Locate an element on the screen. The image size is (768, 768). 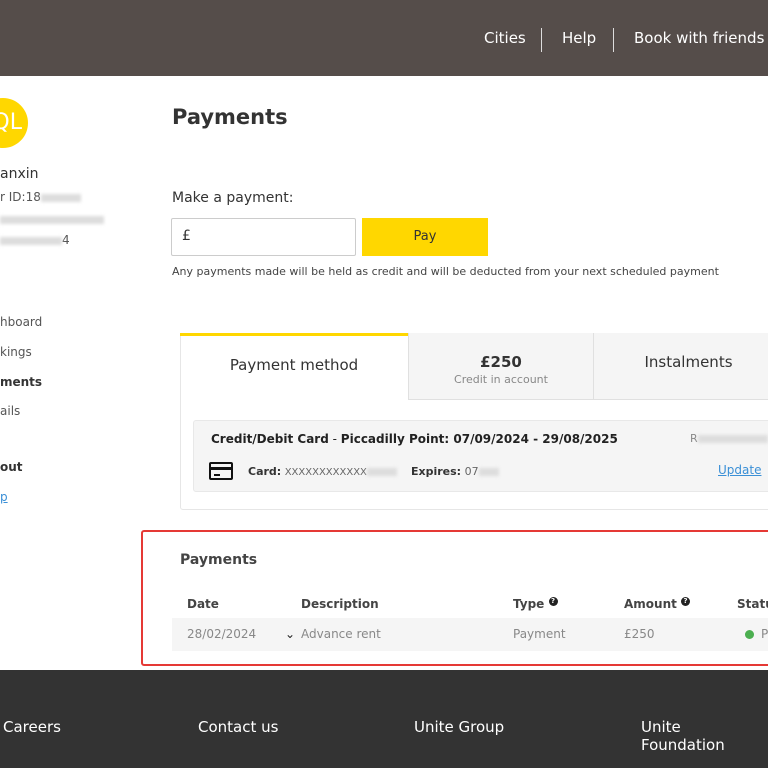
avatar: QL is located at coordinates (14, 123).